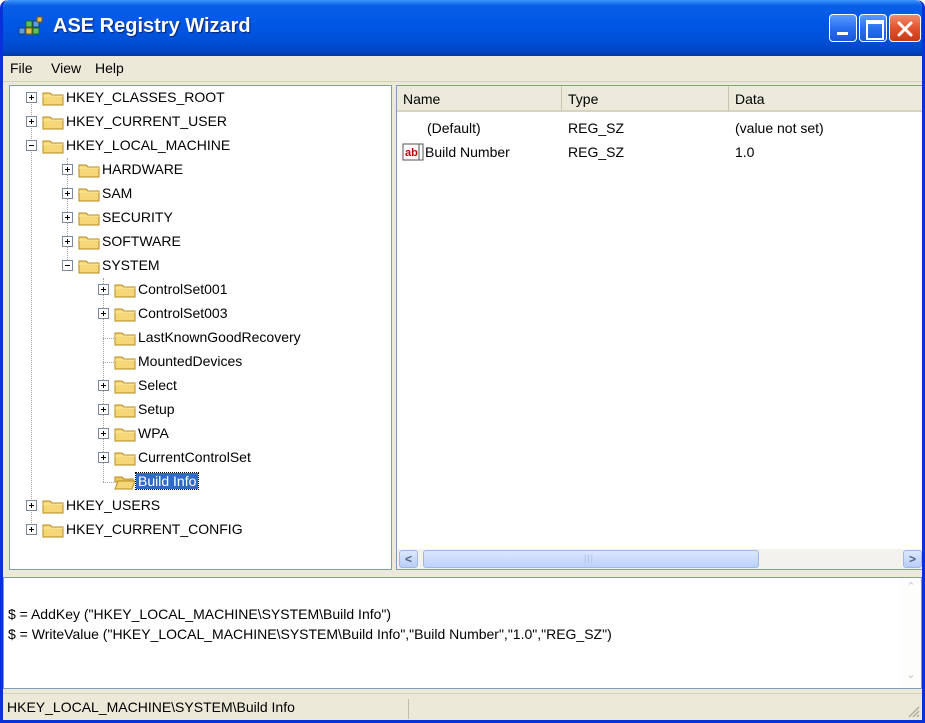  I want to click on tree-node-label: CurrentControlSet, so click(194, 457).